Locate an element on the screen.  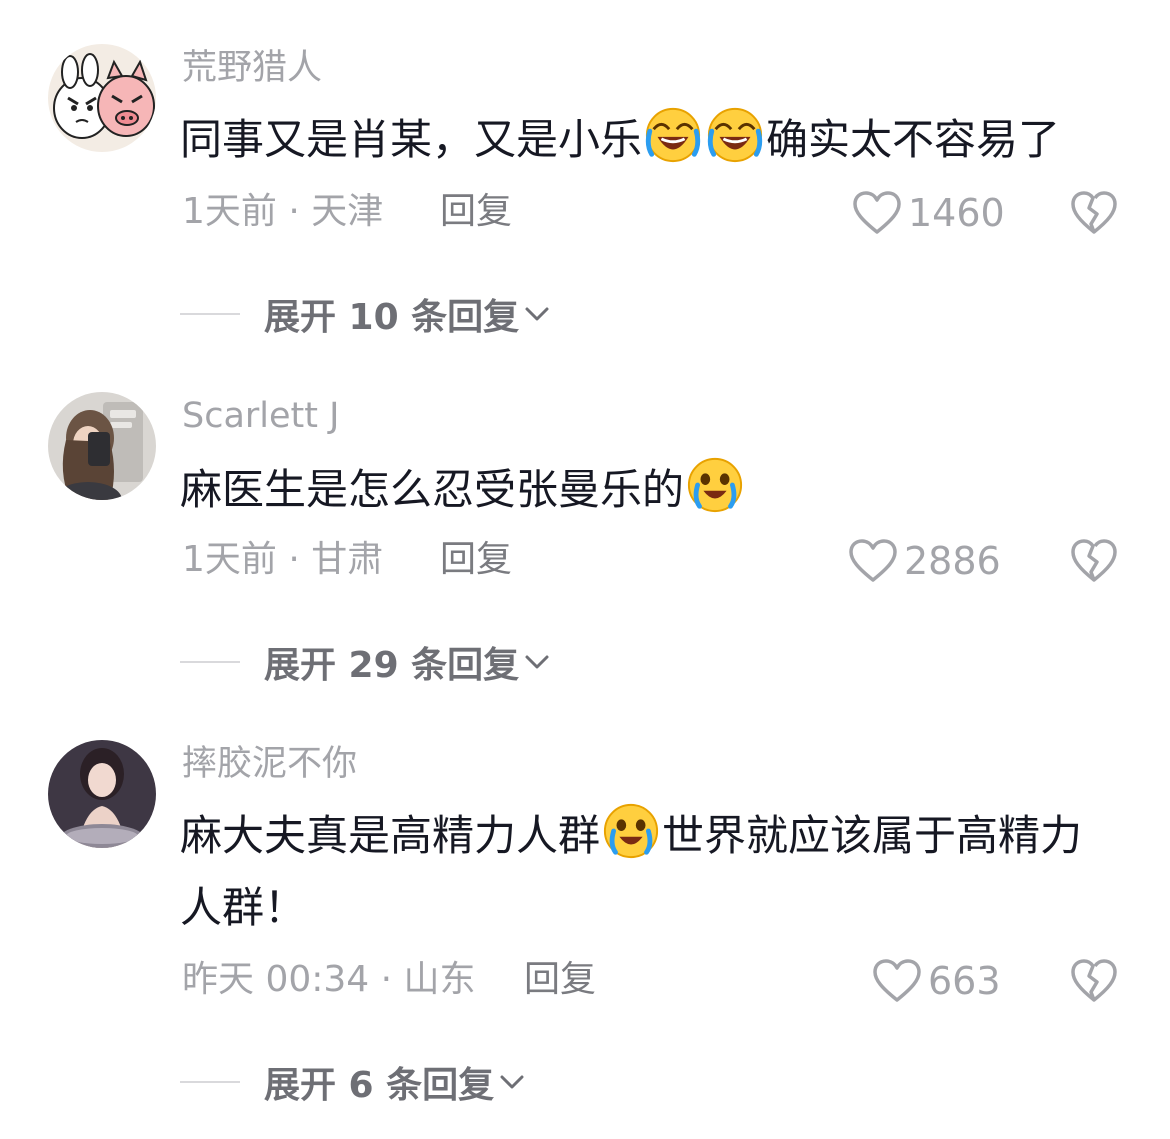
like-button: 1460 is located at coordinates (928, 213).